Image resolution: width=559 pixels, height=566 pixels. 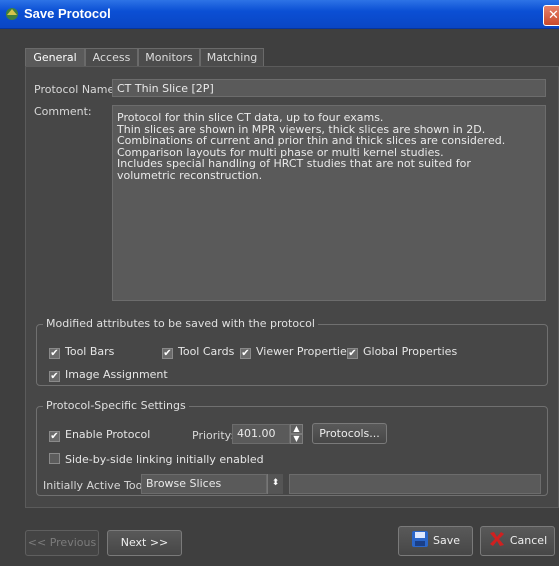 What do you see at coordinates (67, 13) in the screenshot?
I see `window-title: Save Protocol` at bounding box center [67, 13].